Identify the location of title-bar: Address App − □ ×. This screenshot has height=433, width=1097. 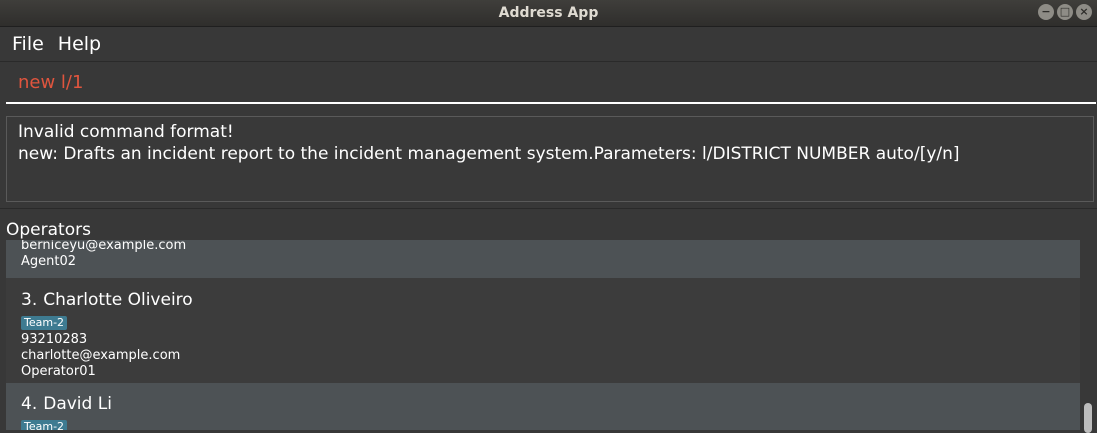
(548, 13).